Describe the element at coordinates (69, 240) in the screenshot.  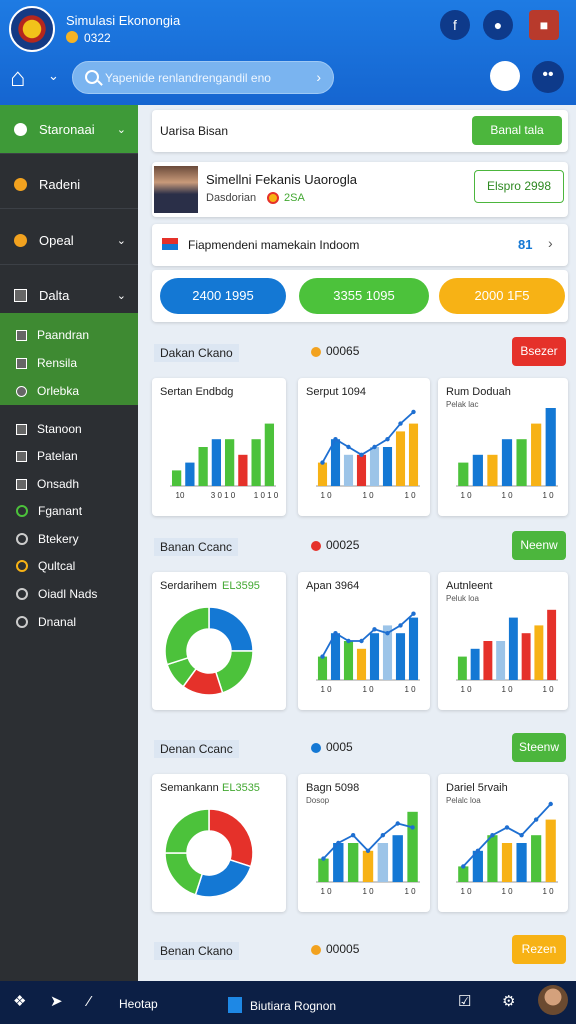
I see `sidebar-section-2: Opeal ⌄` at that location.